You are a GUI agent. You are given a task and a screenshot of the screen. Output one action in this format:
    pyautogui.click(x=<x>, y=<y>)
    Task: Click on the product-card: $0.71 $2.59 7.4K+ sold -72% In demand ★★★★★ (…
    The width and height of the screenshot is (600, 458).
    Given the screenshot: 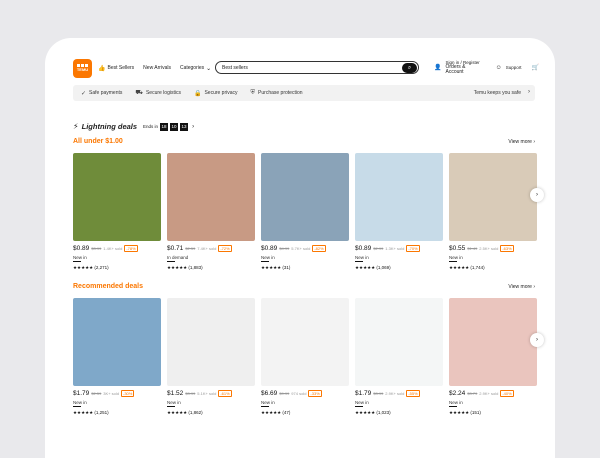 What is the action you would take?
    pyautogui.click(x=211, y=212)
    